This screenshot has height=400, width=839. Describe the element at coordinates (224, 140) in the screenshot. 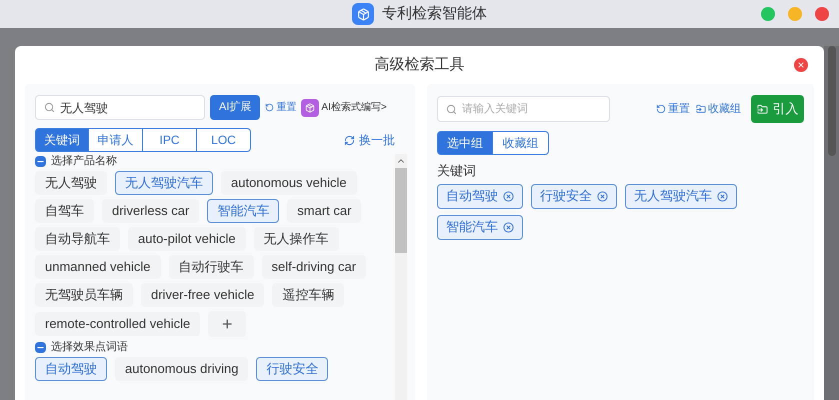

I see `tab: LOC` at that location.